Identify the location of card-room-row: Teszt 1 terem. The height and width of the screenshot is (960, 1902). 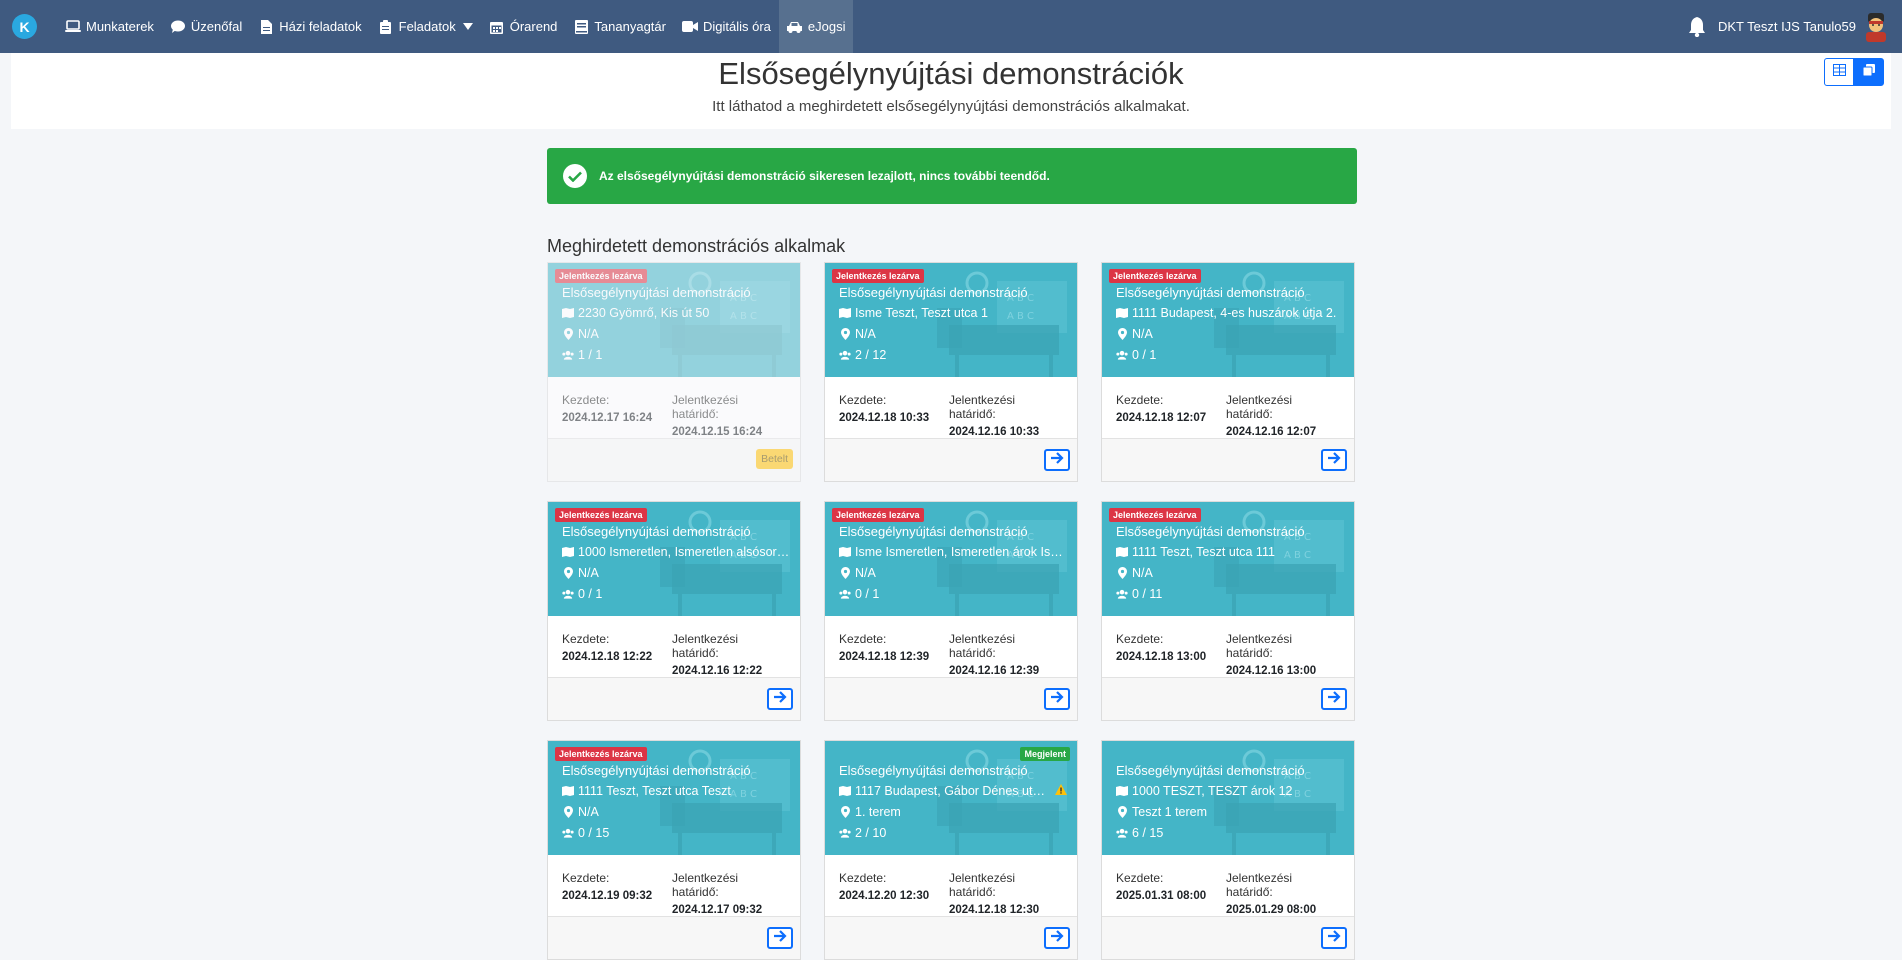
(1230, 812).